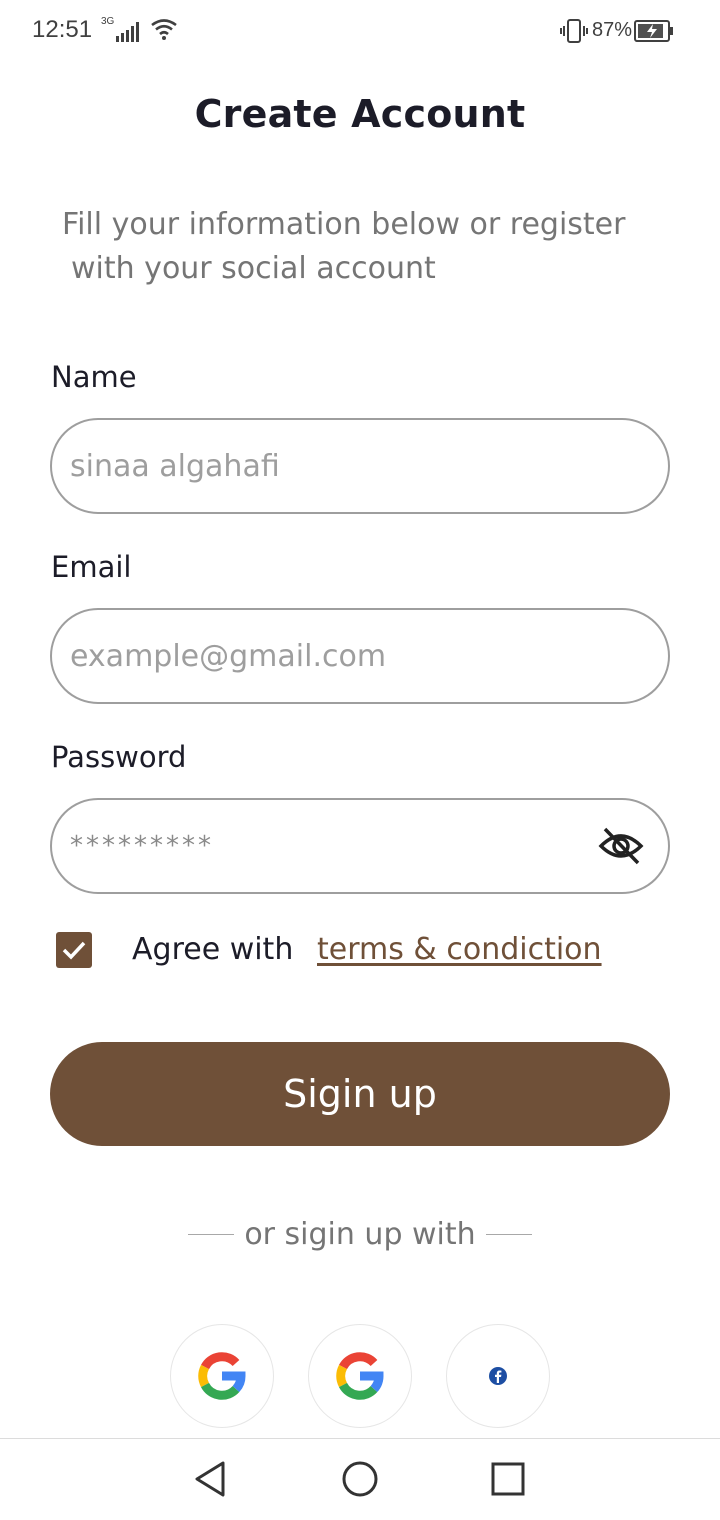 This screenshot has width=720, height=1520. I want to click on email-label: Email, so click(91, 567).